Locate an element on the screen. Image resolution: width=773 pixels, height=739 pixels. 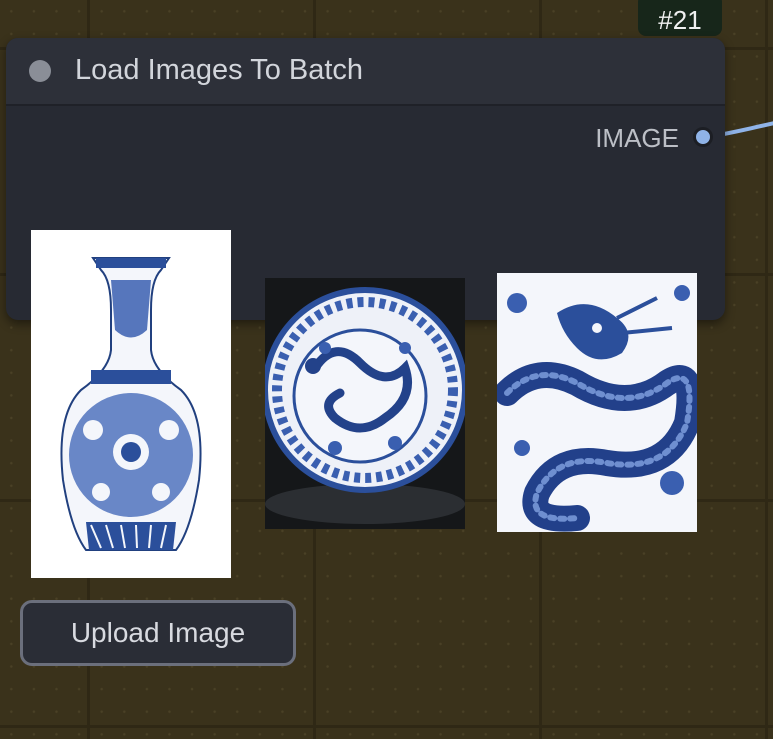
image-thumbnail-plate is located at coordinates (365, 403).